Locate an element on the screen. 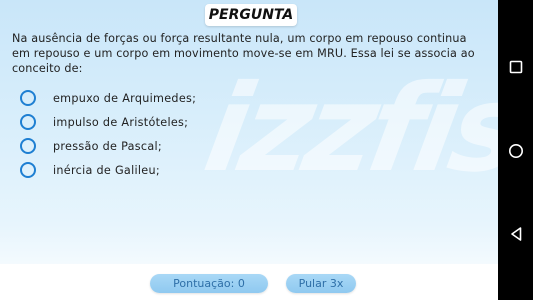  page-title: PERGUNTA is located at coordinates (251, 15).